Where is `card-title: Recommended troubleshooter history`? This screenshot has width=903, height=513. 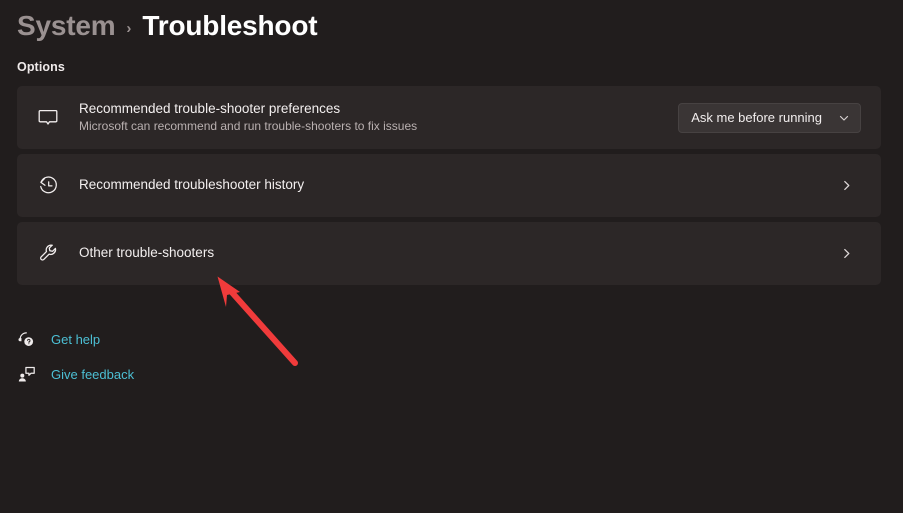 card-title: Recommended troubleshooter history is located at coordinates (192, 185).